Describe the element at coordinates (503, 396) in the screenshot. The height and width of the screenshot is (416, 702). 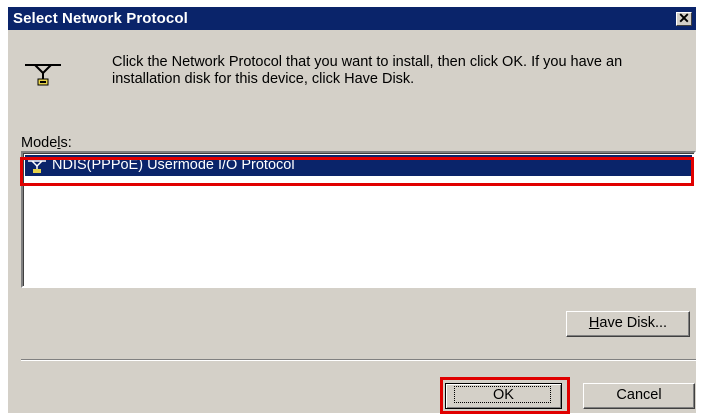
I see `ok-button: OK` at that location.